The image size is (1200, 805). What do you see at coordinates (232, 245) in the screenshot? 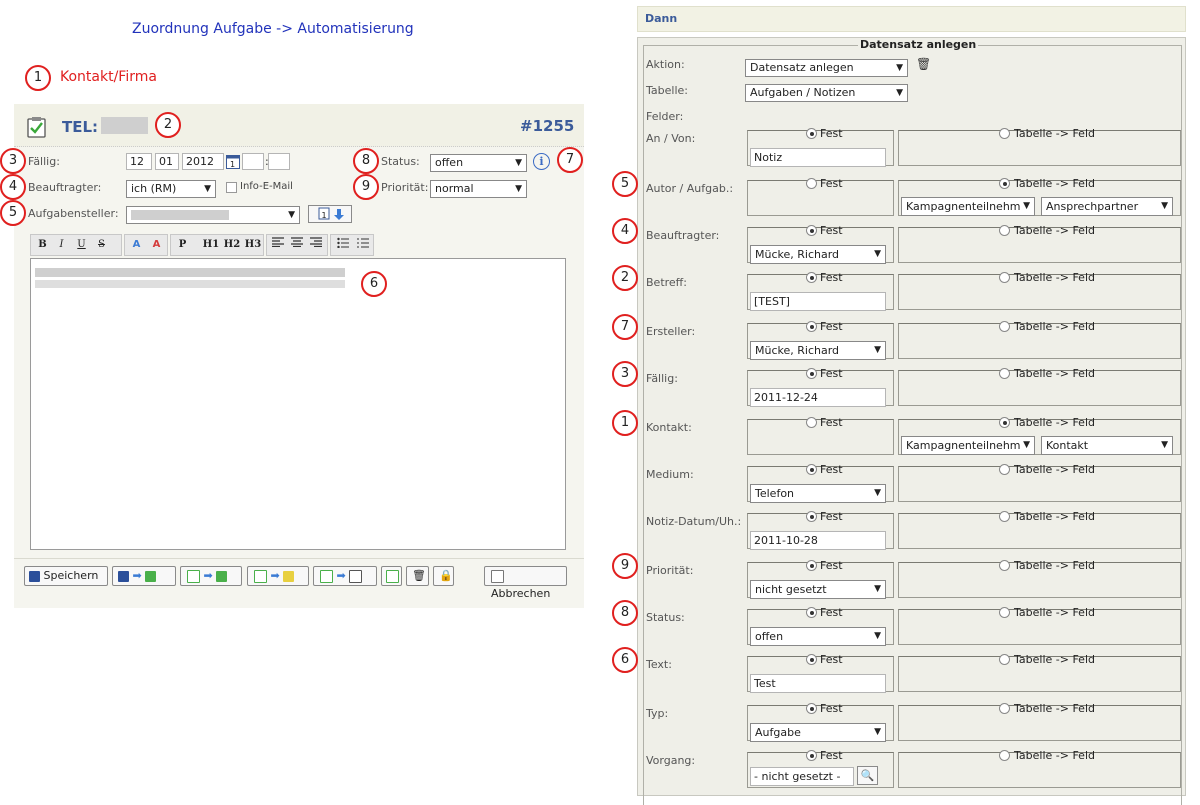
I see `h2-button: H2` at bounding box center [232, 245].